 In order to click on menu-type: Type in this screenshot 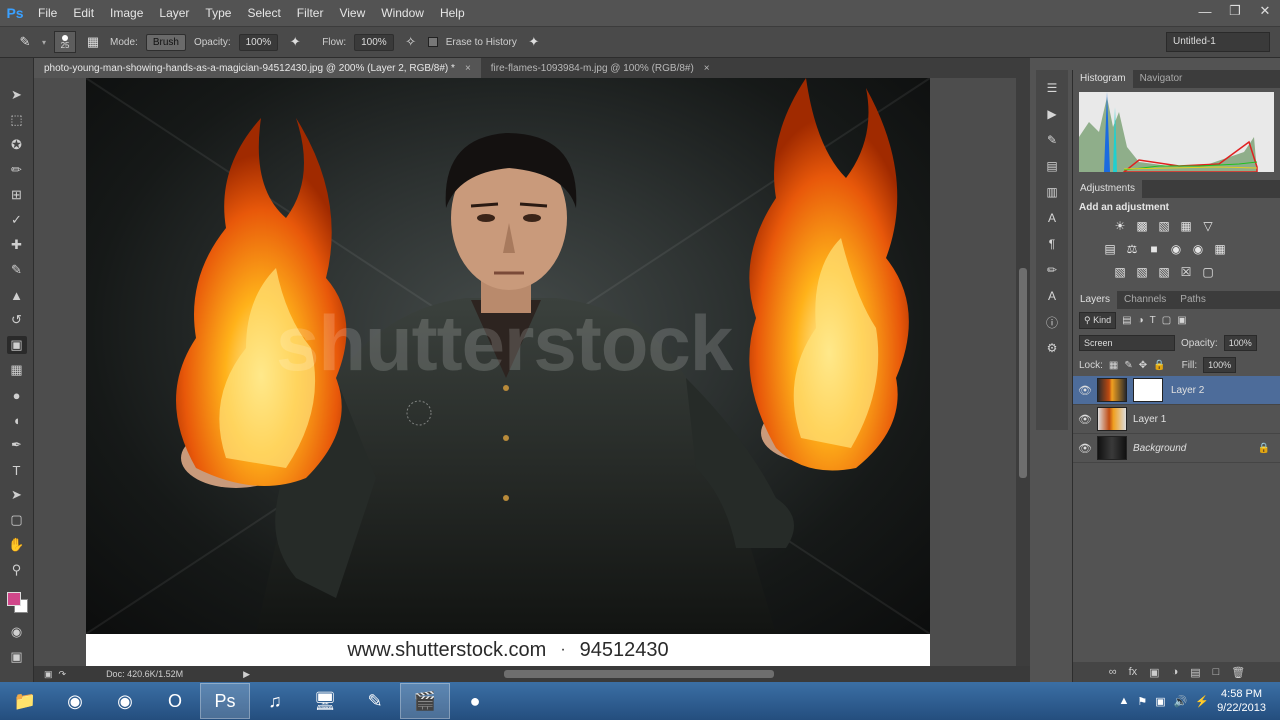, I will do `click(218, 13)`.